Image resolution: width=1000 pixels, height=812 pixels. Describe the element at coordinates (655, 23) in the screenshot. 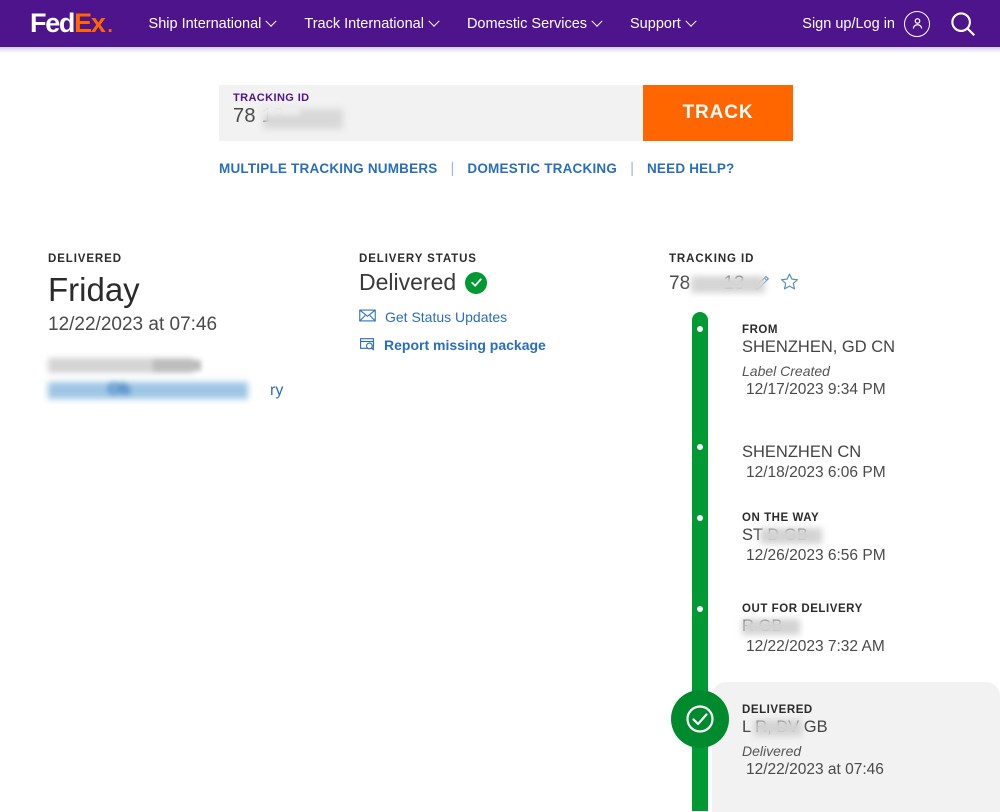

I see `nav-label: Support` at that location.